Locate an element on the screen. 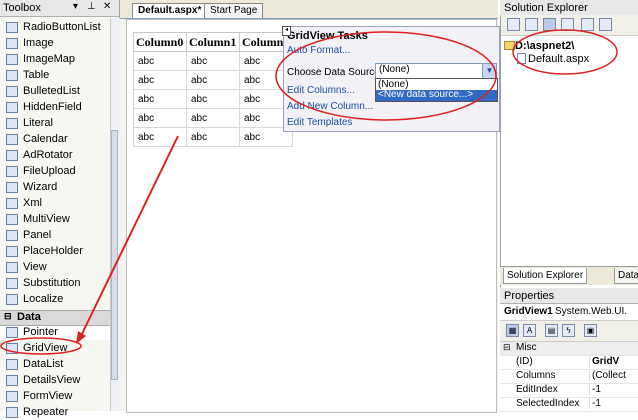 This screenshot has width=638, height=420. category-misc: ⊟ Misc is located at coordinates (569, 349).